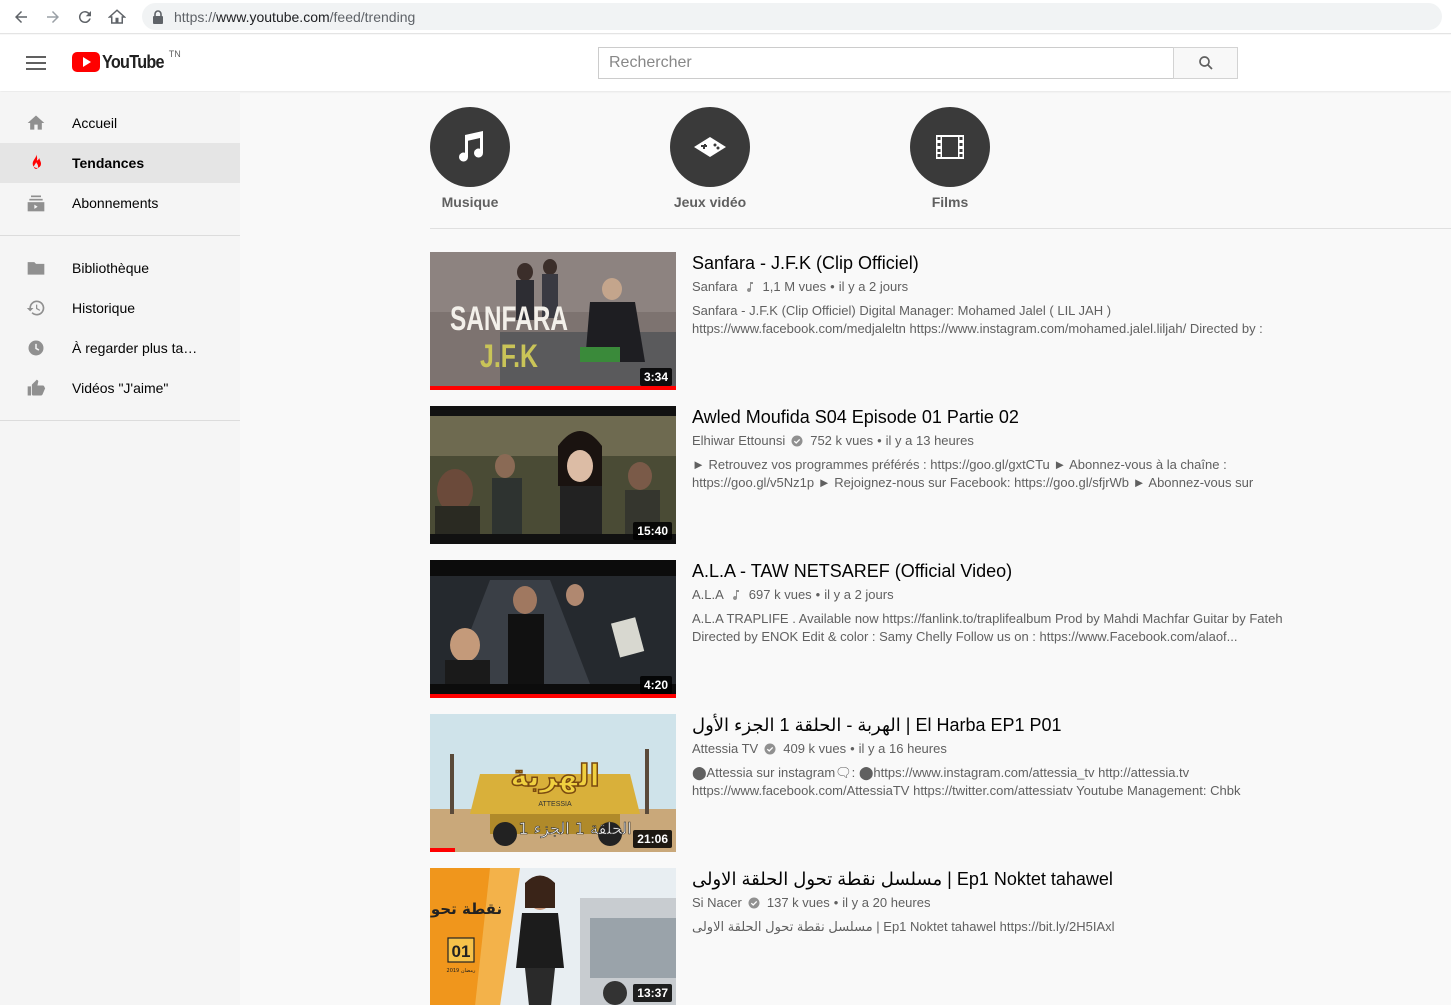 Image resolution: width=1451 pixels, height=1005 pixels. What do you see at coordinates (36, 308) in the screenshot?
I see `history-icon` at bounding box center [36, 308].